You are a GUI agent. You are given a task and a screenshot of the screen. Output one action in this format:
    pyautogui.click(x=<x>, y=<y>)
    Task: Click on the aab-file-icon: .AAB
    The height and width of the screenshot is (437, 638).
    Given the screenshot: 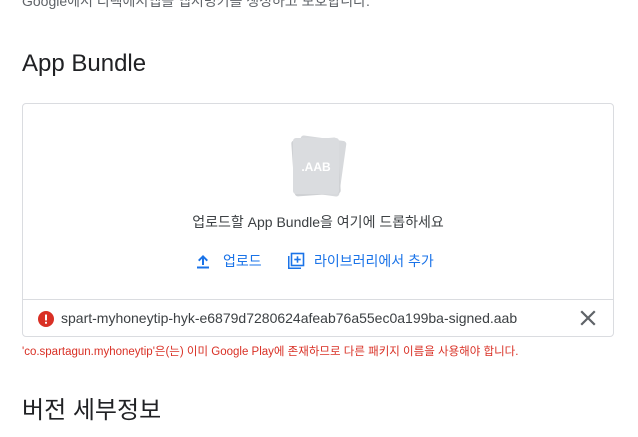 What is the action you would take?
    pyautogui.click(x=319, y=167)
    